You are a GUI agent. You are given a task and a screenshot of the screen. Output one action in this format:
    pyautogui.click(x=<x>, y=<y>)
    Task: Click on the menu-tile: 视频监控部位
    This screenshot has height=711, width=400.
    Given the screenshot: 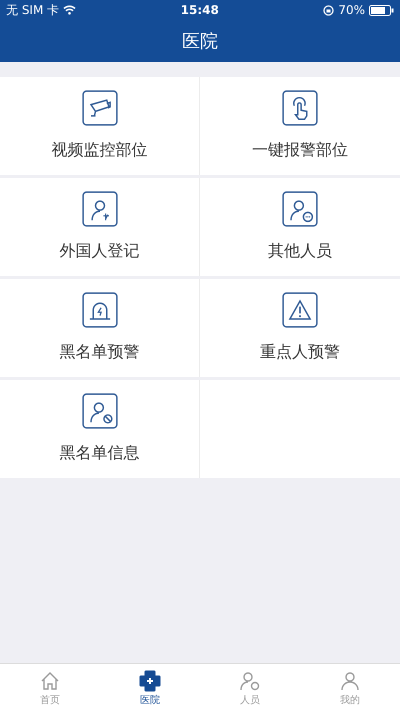 What is the action you would take?
    pyautogui.click(x=100, y=126)
    